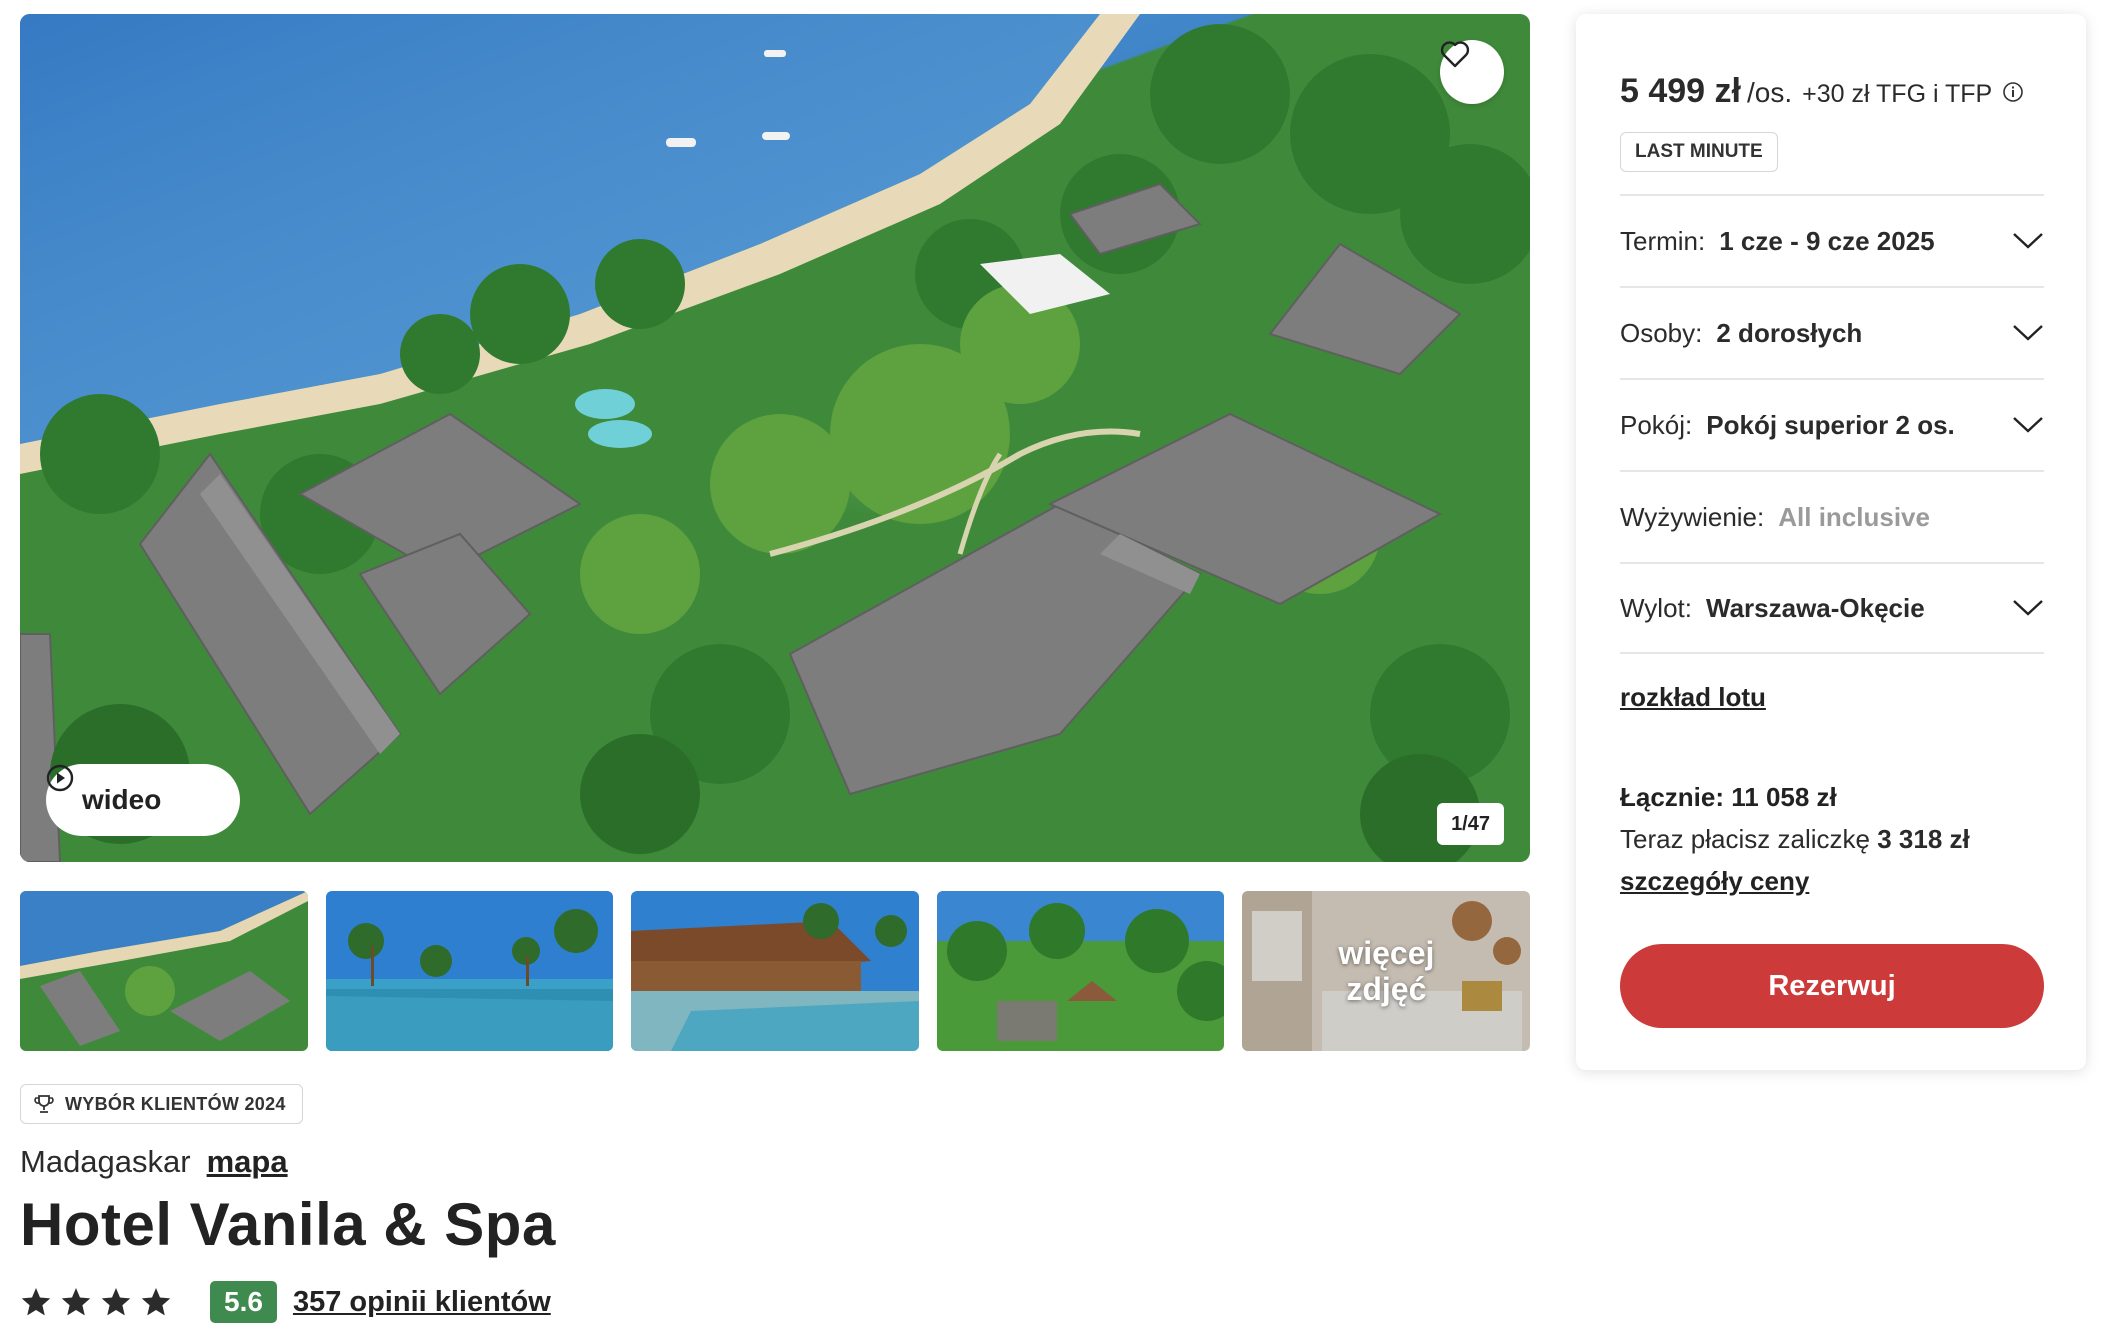  What do you see at coordinates (288, 1224) in the screenshot?
I see `hotel-title: Hotel Vanila & Spa` at bounding box center [288, 1224].